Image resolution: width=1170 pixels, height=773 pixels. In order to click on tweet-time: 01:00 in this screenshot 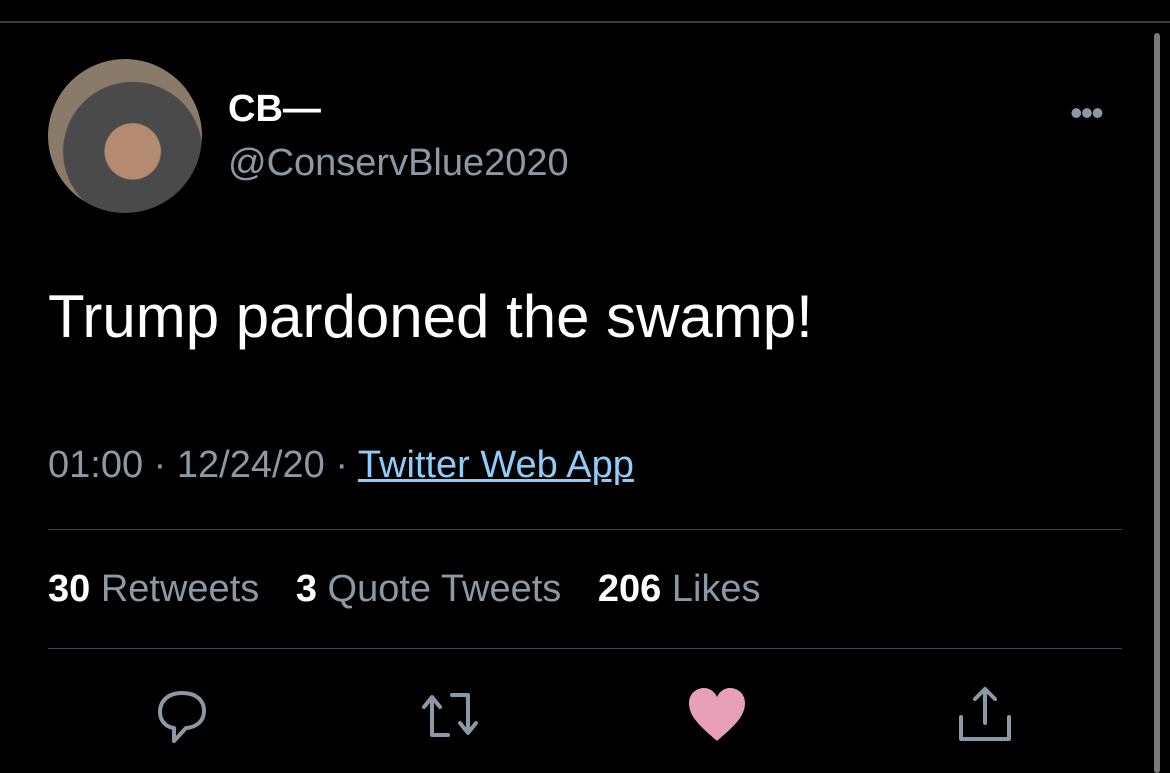, I will do `click(96, 465)`.